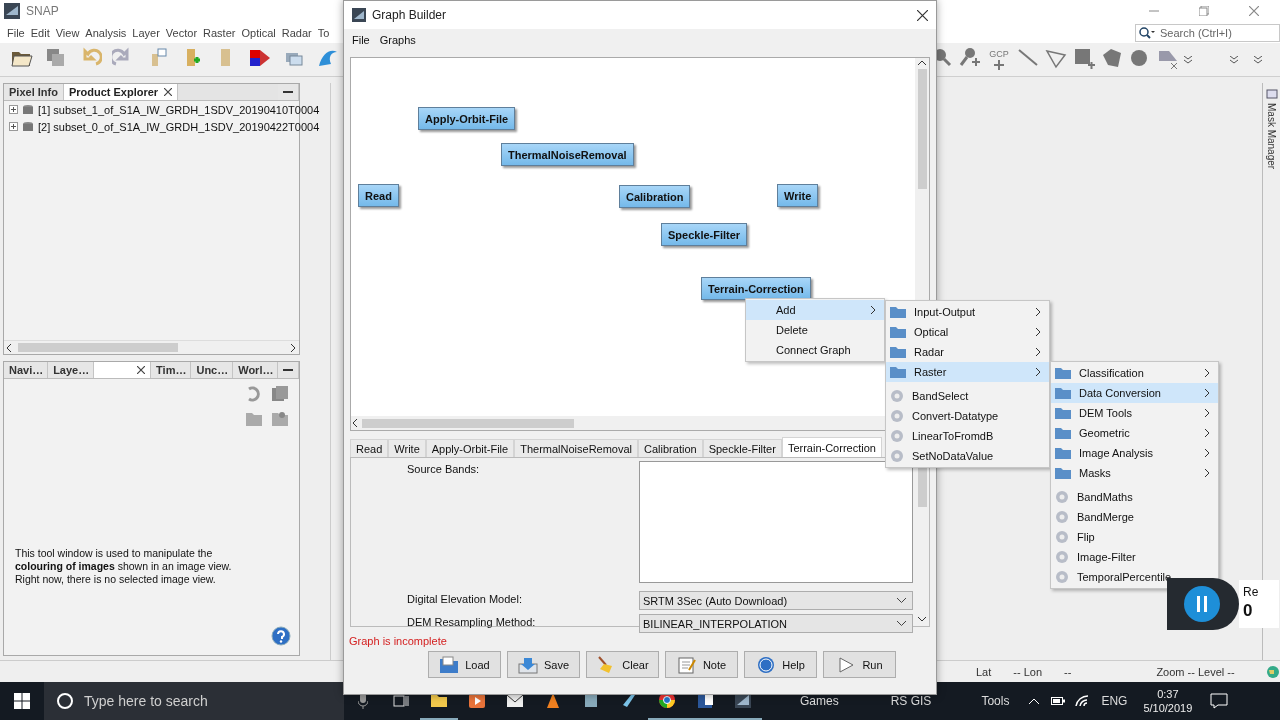  I want to click on dialog-button: Save, so click(543, 664).